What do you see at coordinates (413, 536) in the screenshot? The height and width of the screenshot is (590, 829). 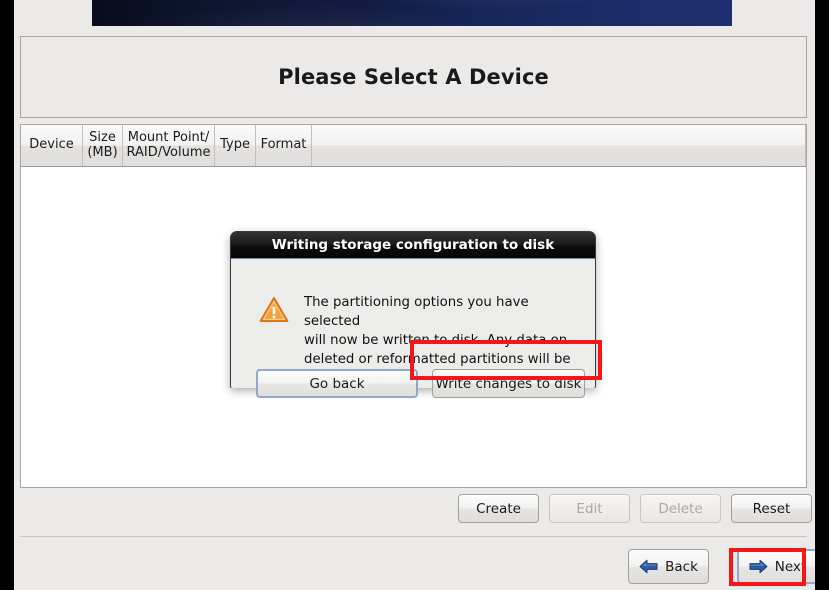 I see `nav-separator` at bounding box center [413, 536].